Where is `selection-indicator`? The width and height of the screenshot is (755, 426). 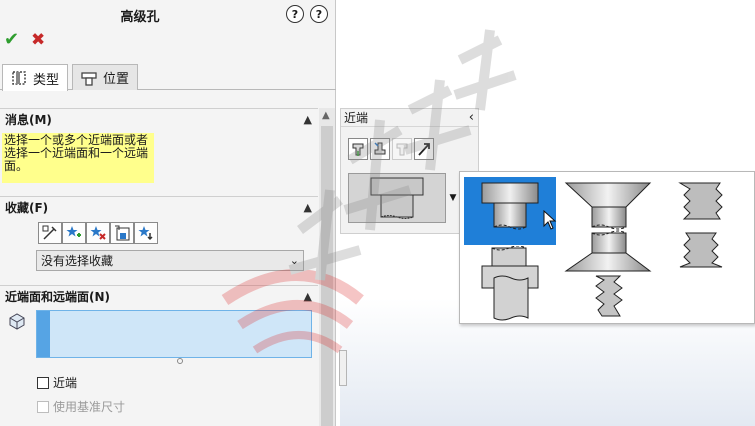 selection-indicator is located at coordinates (43, 334).